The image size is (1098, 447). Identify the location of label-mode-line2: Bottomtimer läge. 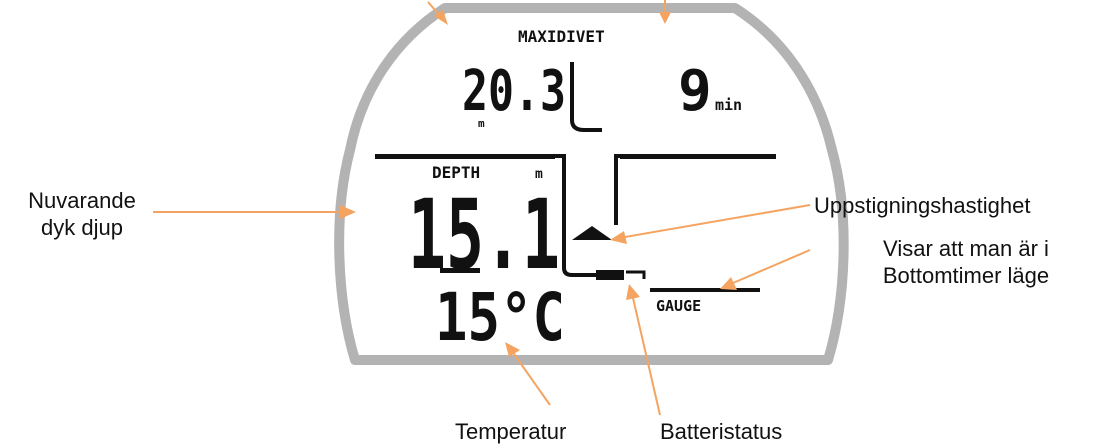
(966, 275).